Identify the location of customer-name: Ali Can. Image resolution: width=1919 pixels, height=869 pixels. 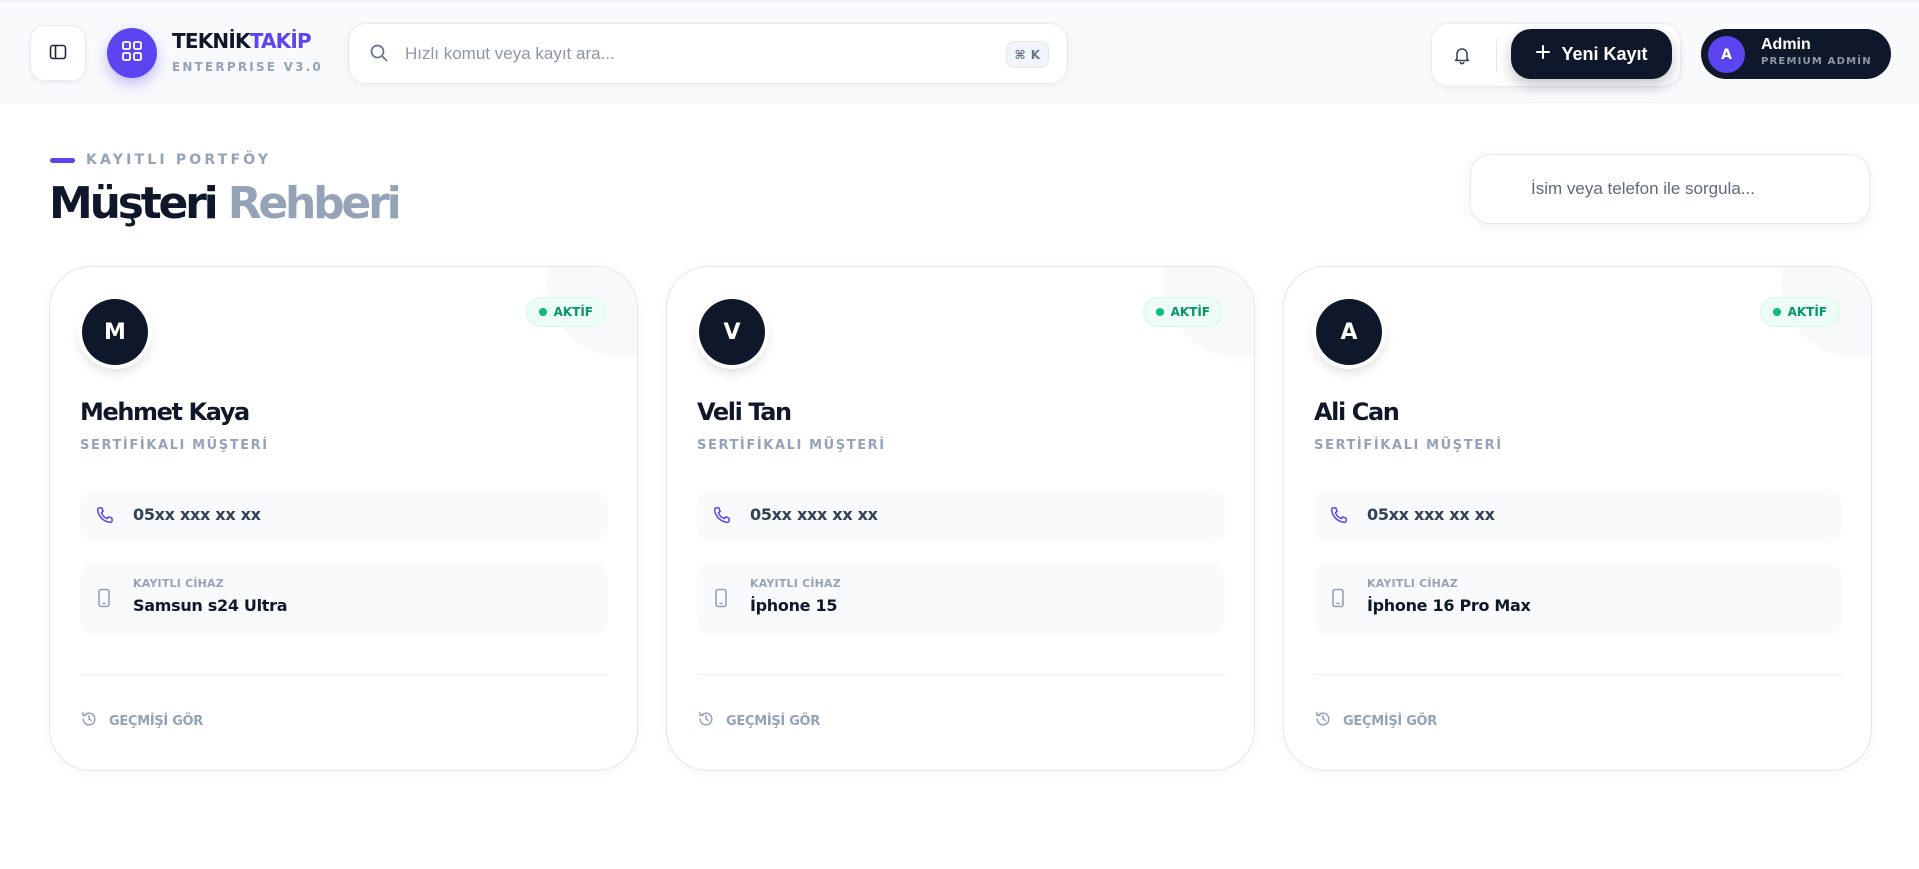
(1357, 412).